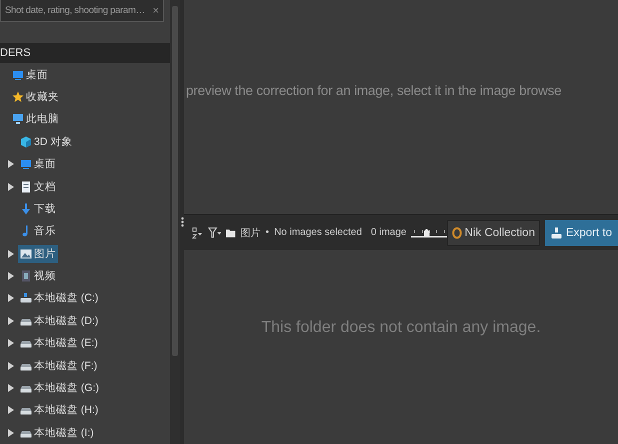 The height and width of the screenshot is (444, 618). Describe the element at coordinates (556, 232) in the screenshot. I see `export-icon` at that location.